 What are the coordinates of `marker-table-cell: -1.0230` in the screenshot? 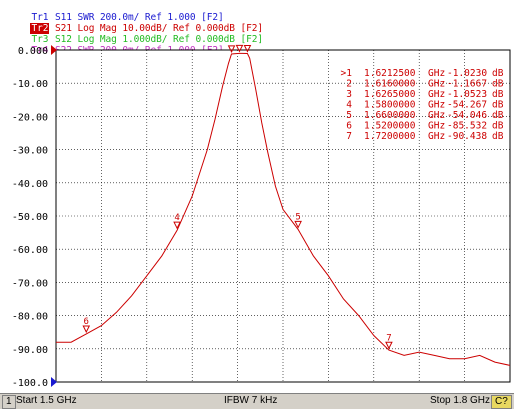 It's located at (467, 73).